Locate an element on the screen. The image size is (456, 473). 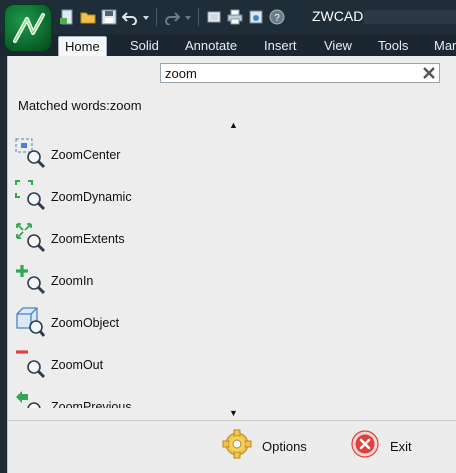
help-icon: ? is located at coordinates (277, 17).